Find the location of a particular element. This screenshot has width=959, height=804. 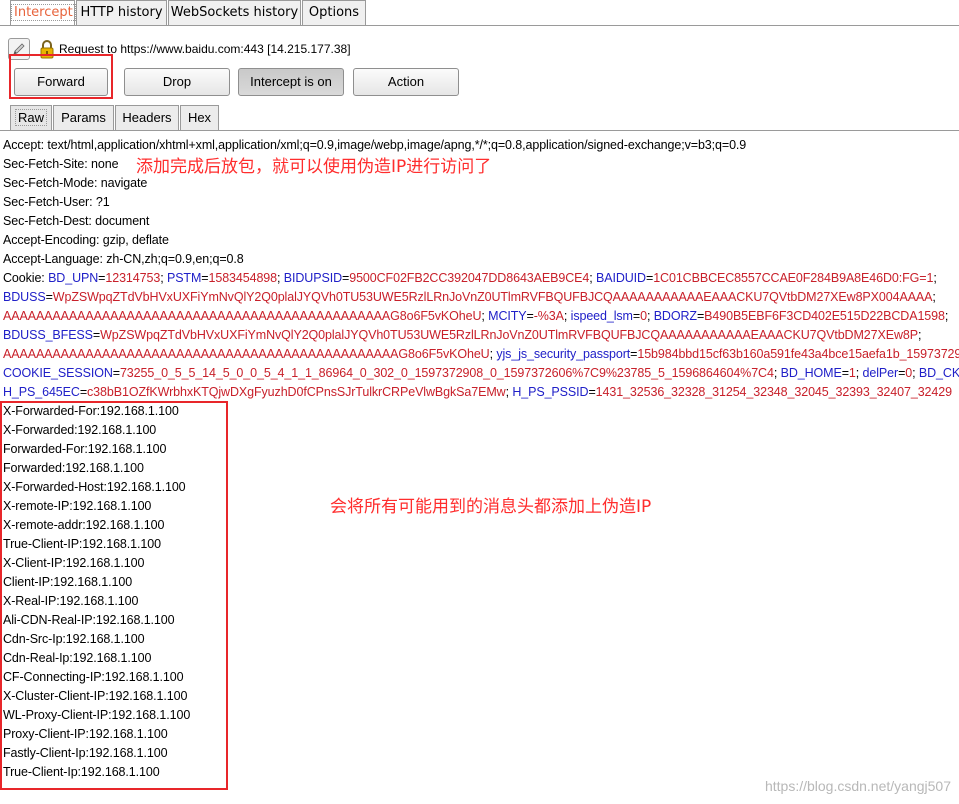

tab-raw: Raw is located at coordinates (31, 118).